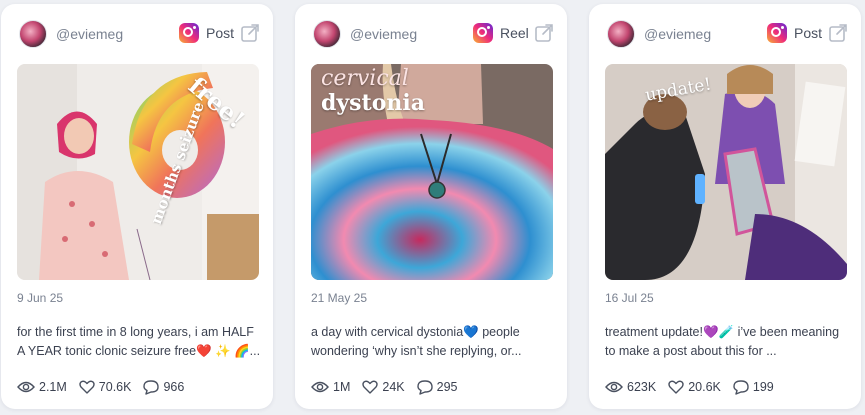 This screenshot has height=415, width=865. What do you see at coordinates (447, 387) in the screenshot?
I see `comments-count: 295` at bounding box center [447, 387].